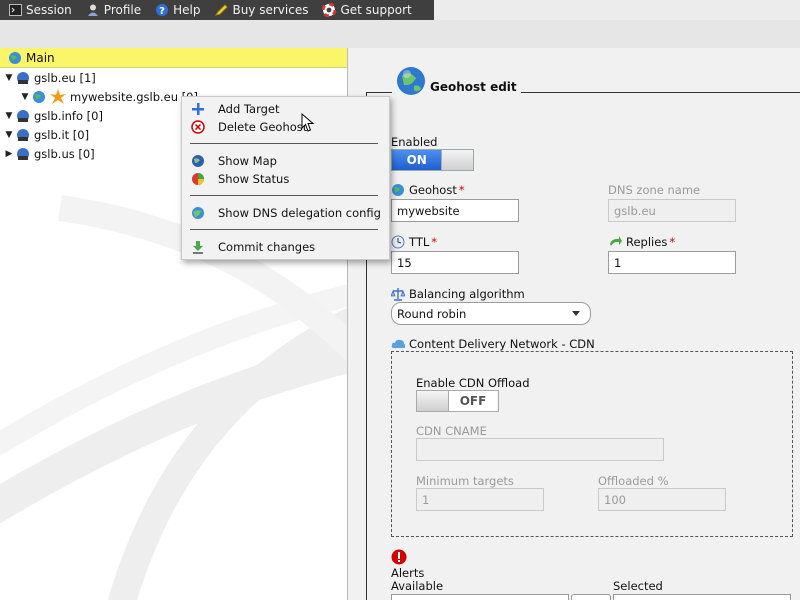 This screenshot has width=800, height=600. I want to click on menu-help-label: Help, so click(187, 10).